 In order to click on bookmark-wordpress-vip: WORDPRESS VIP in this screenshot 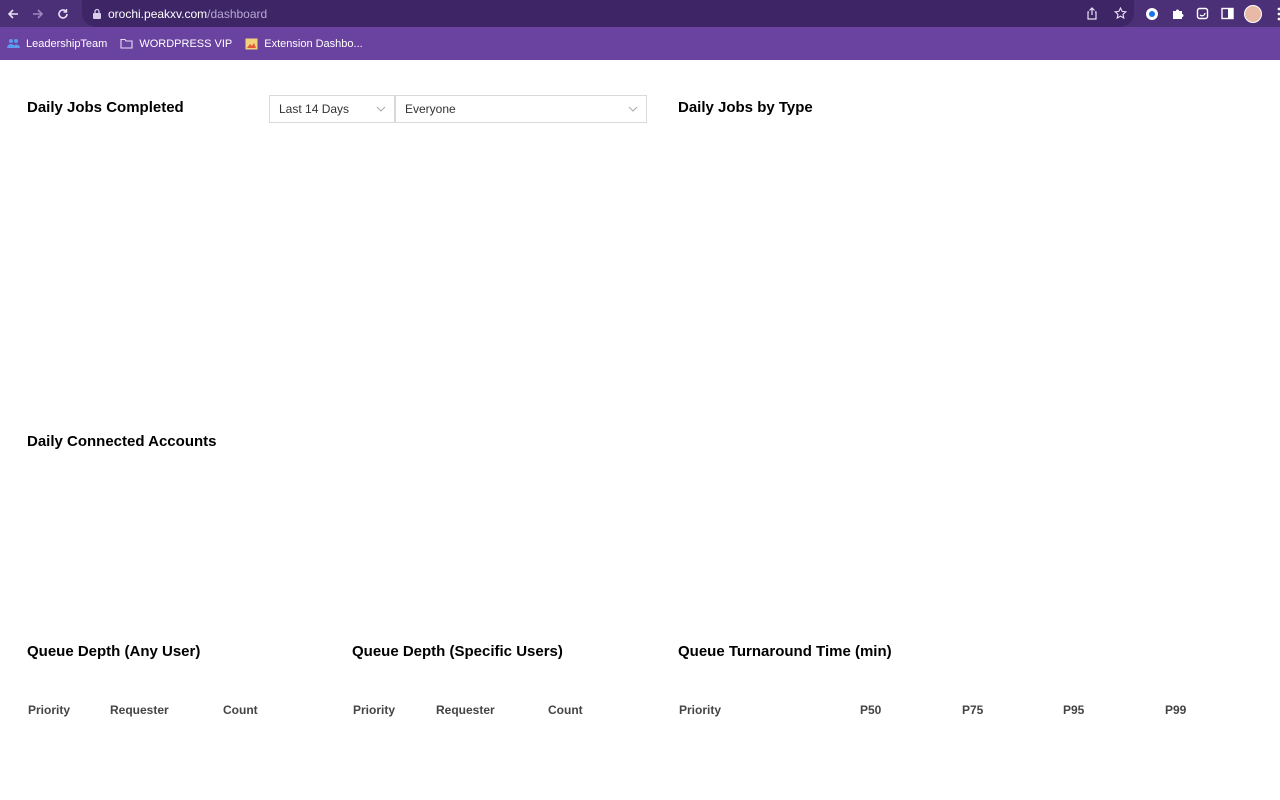, I will do `click(176, 44)`.